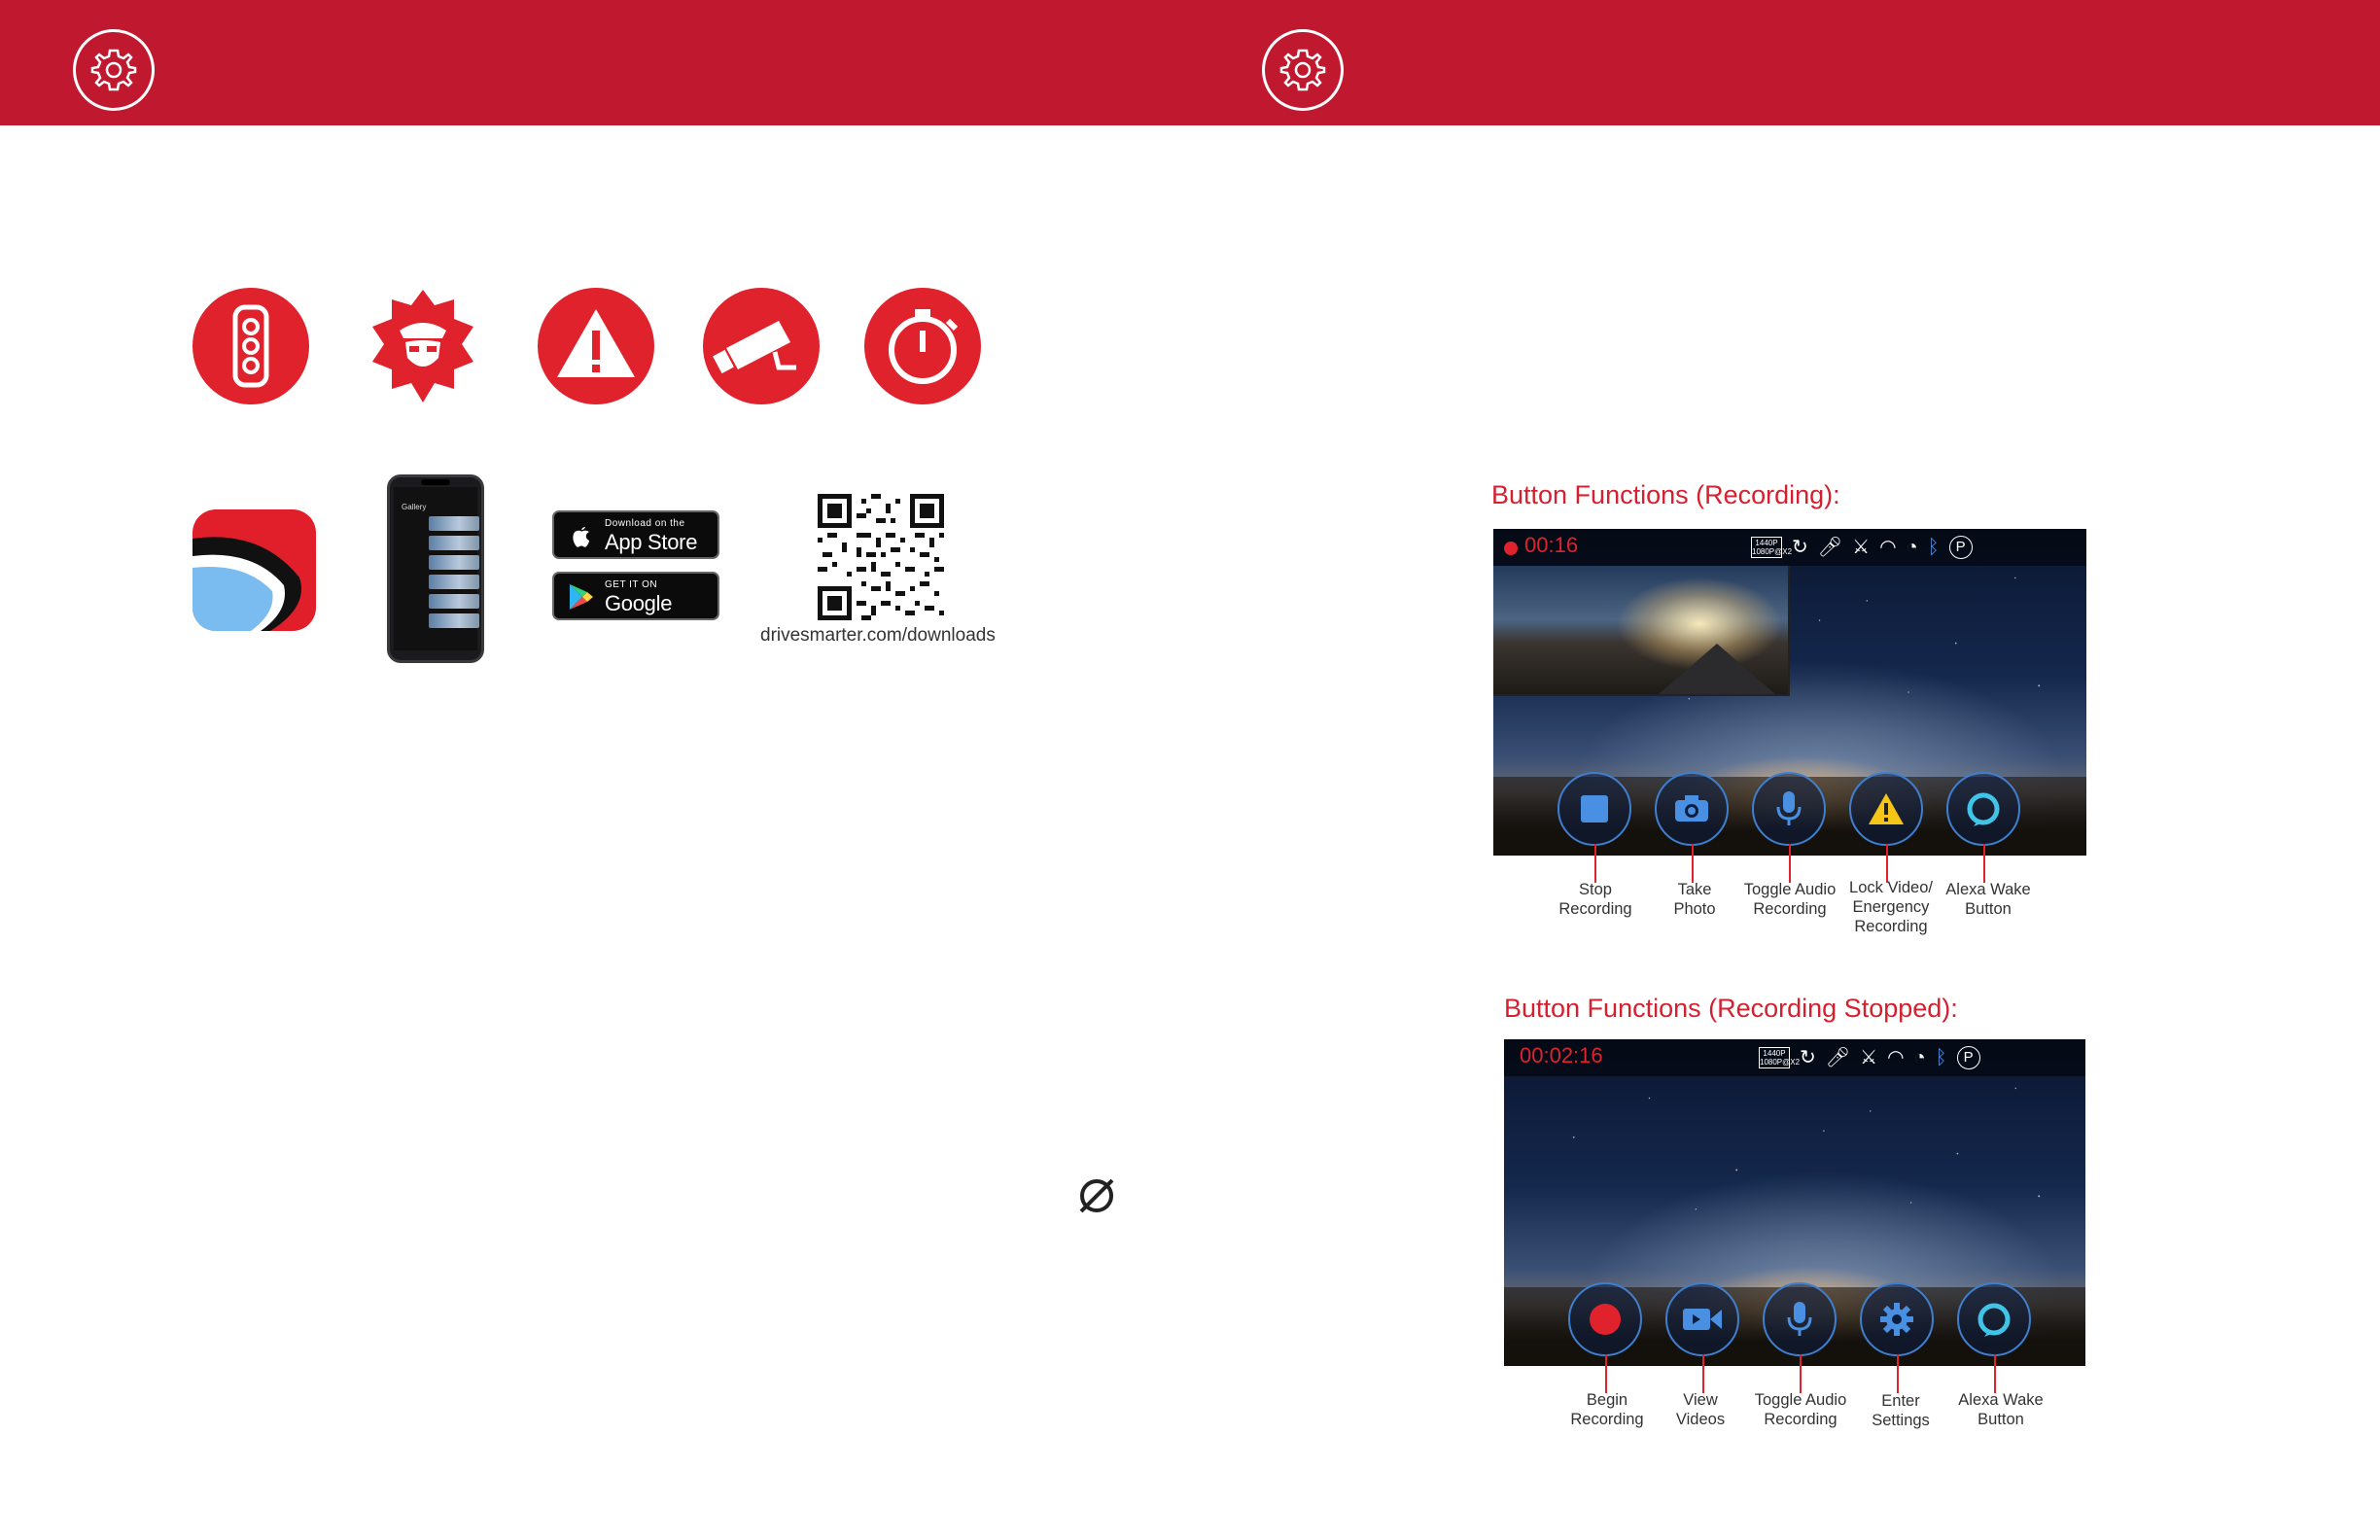  What do you see at coordinates (1190, 62) in the screenshot?
I see `header-bar` at bounding box center [1190, 62].